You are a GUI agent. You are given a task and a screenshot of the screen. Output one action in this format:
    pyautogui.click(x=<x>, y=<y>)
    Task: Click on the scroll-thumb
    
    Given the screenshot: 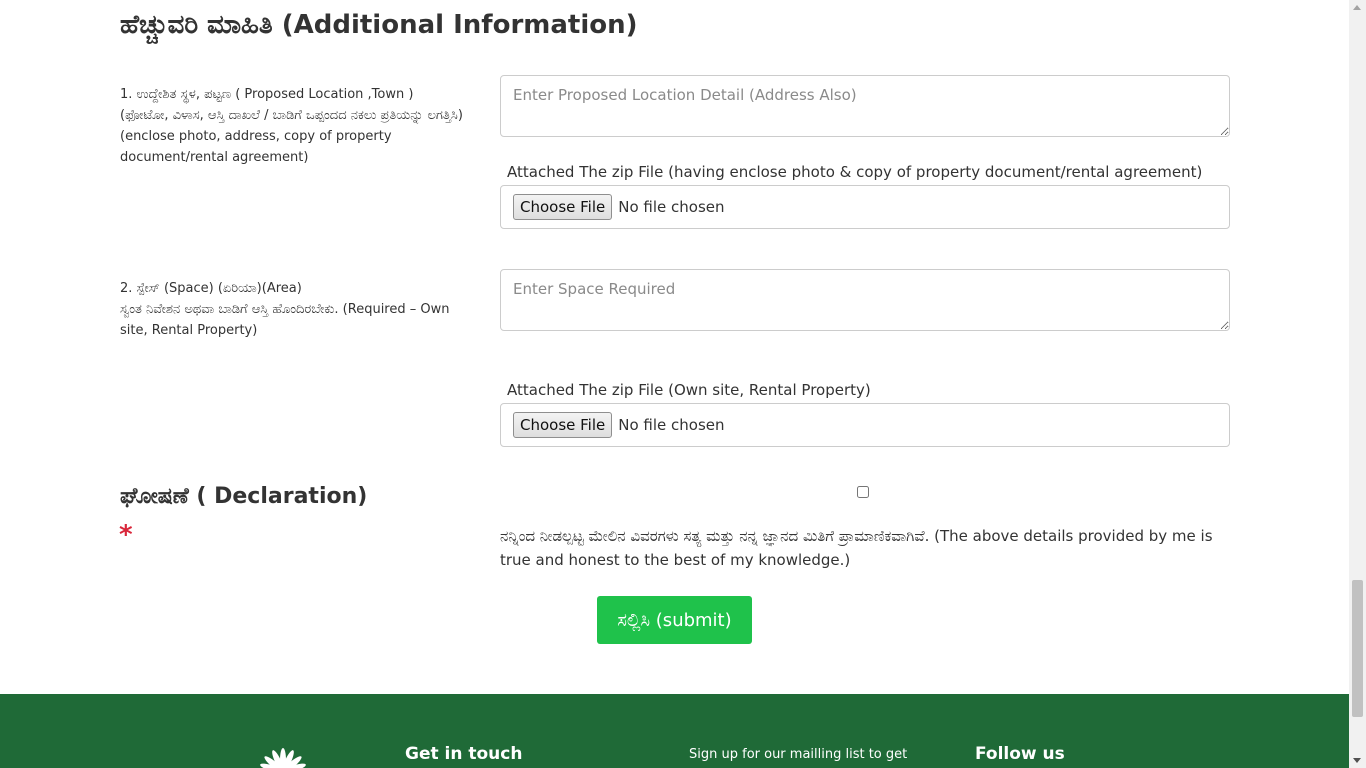 What is the action you would take?
    pyautogui.click(x=1357, y=648)
    